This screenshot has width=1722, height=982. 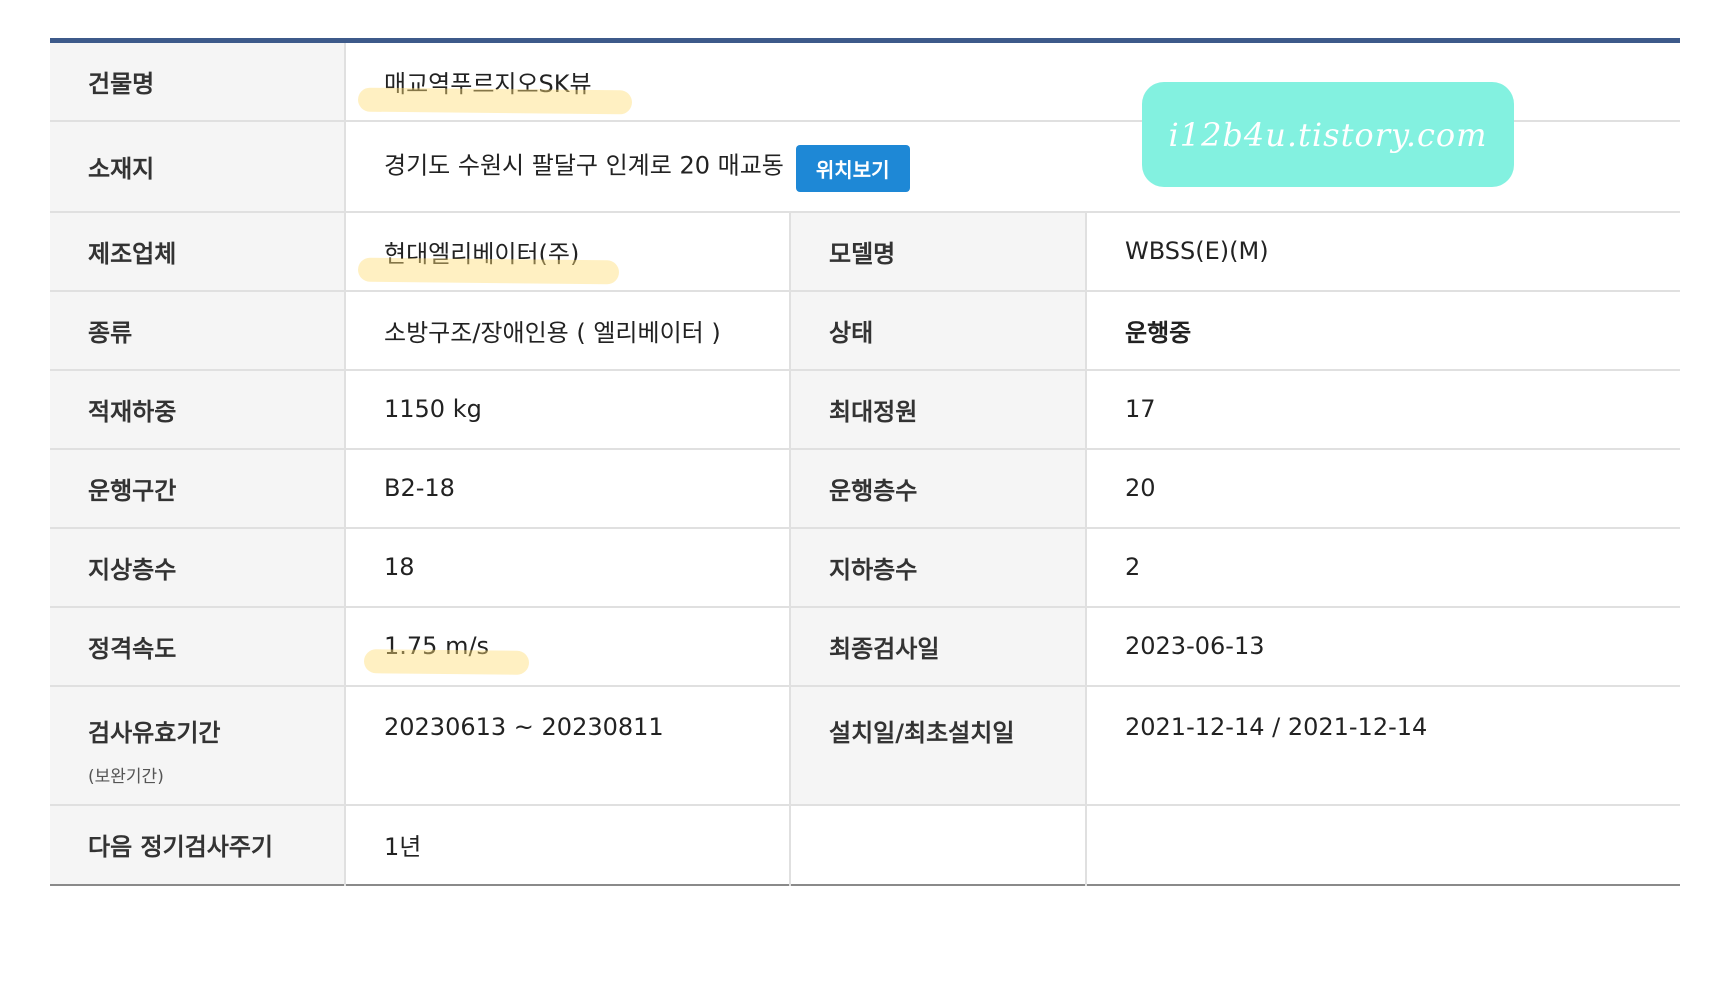 I want to click on value-capacity: 17, so click(x=1383, y=409).